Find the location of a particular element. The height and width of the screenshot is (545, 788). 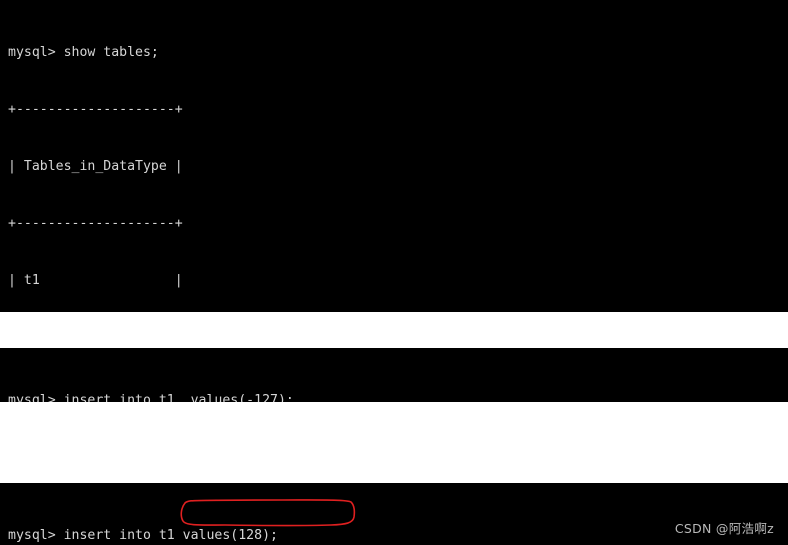

terminal-line: mysql> show tables; is located at coordinates (83, 52).